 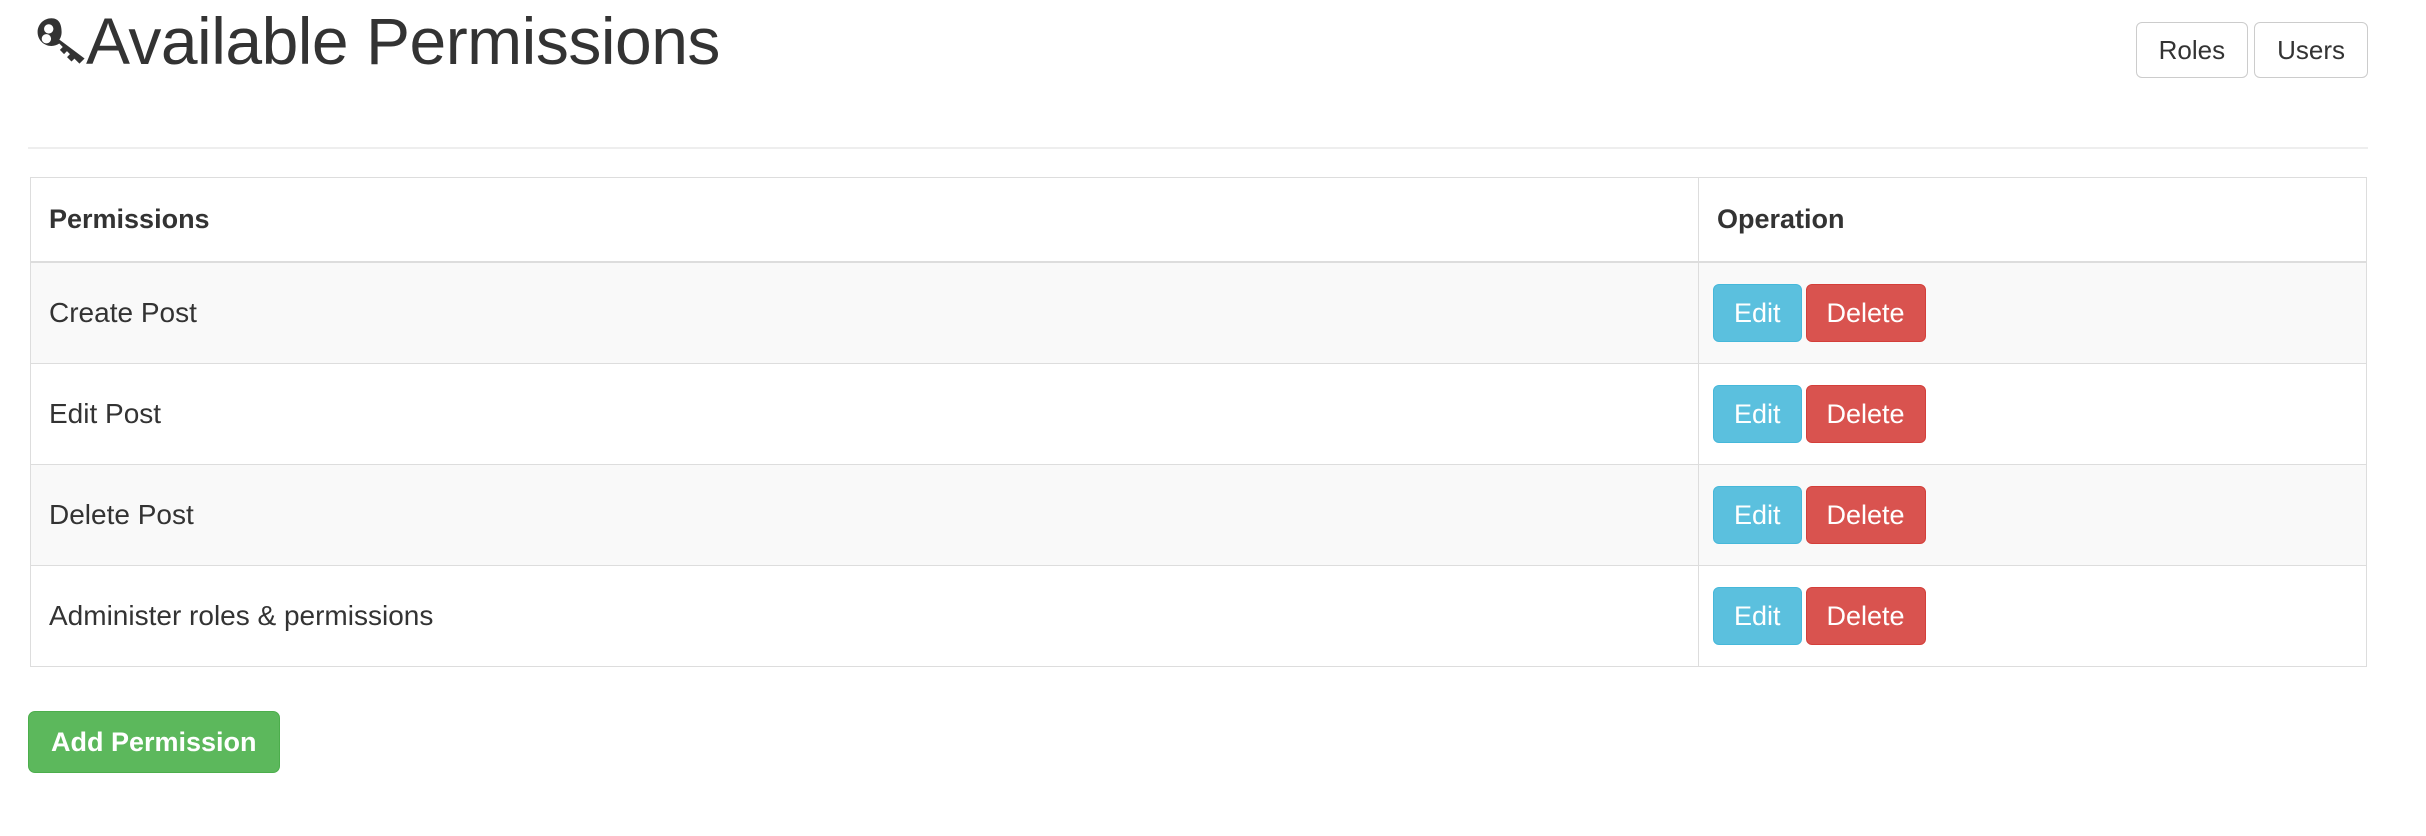 What do you see at coordinates (2251, 50) in the screenshot?
I see `header-actions: Roles Users` at bounding box center [2251, 50].